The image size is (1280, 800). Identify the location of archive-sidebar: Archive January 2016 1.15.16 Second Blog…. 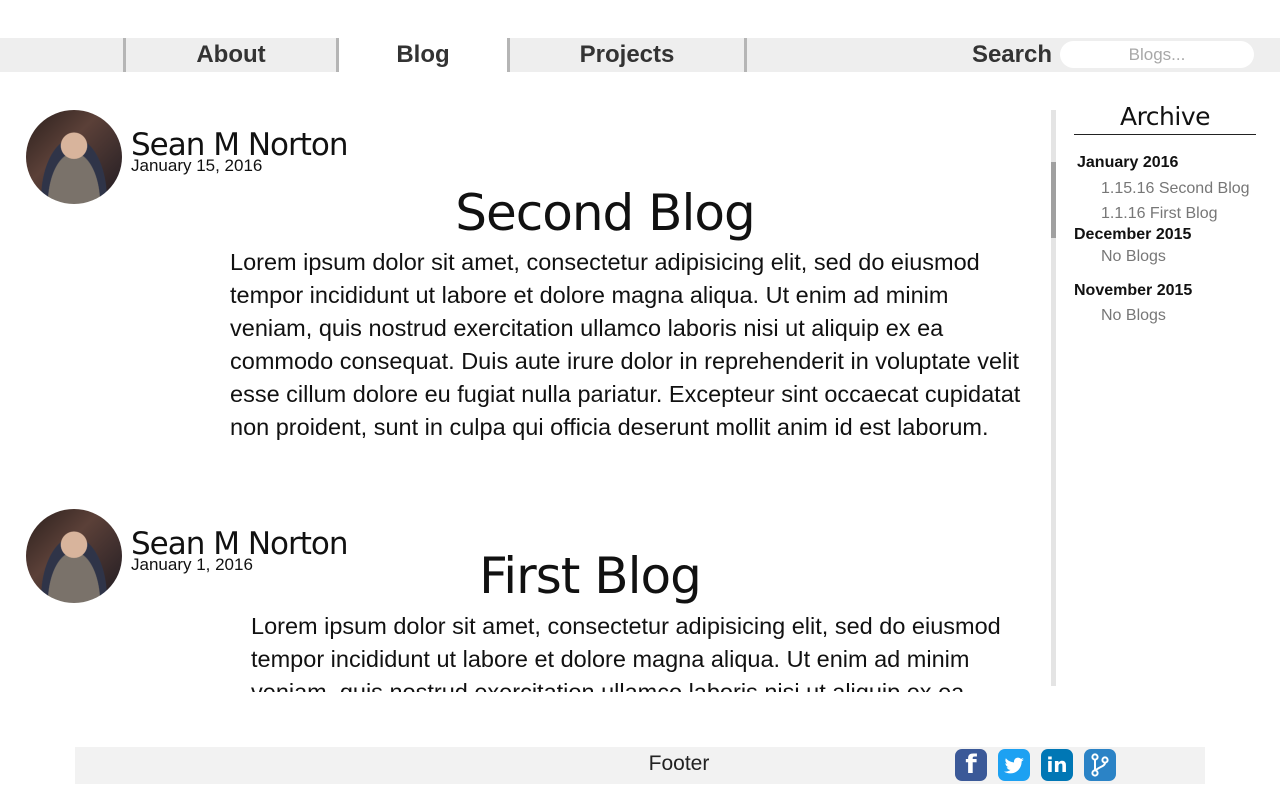
(1165, 212).